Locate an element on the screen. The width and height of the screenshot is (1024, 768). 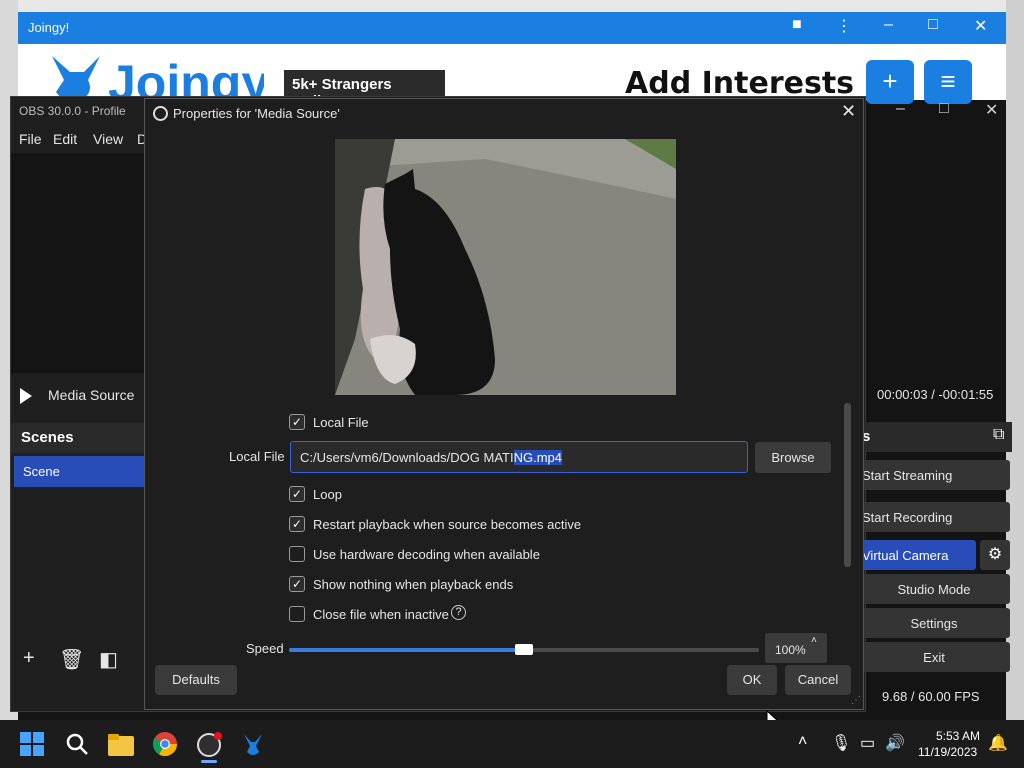
maximize-icon: □ is located at coordinates (933, 25).